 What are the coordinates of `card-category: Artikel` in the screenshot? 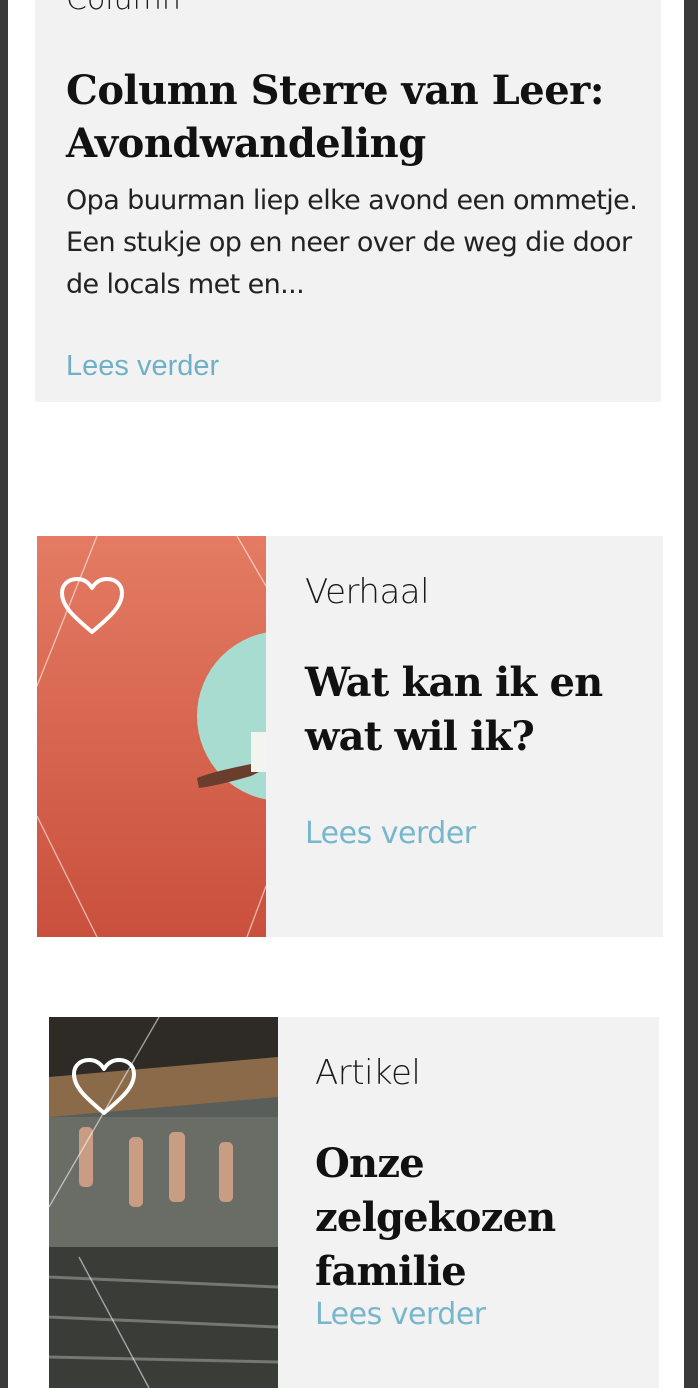 It's located at (368, 1073).